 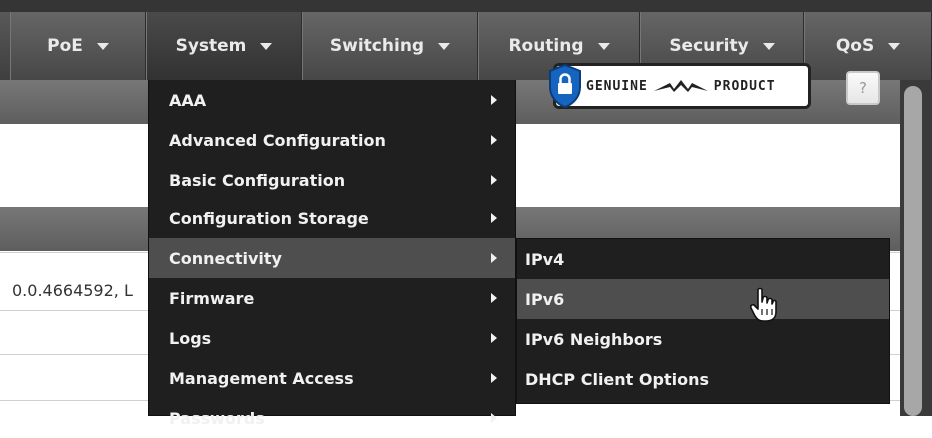 What do you see at coordinates (332, 298) in the screenshot?
I see `menu-item-firmware: Firmware` at bounding box center [332, 298].